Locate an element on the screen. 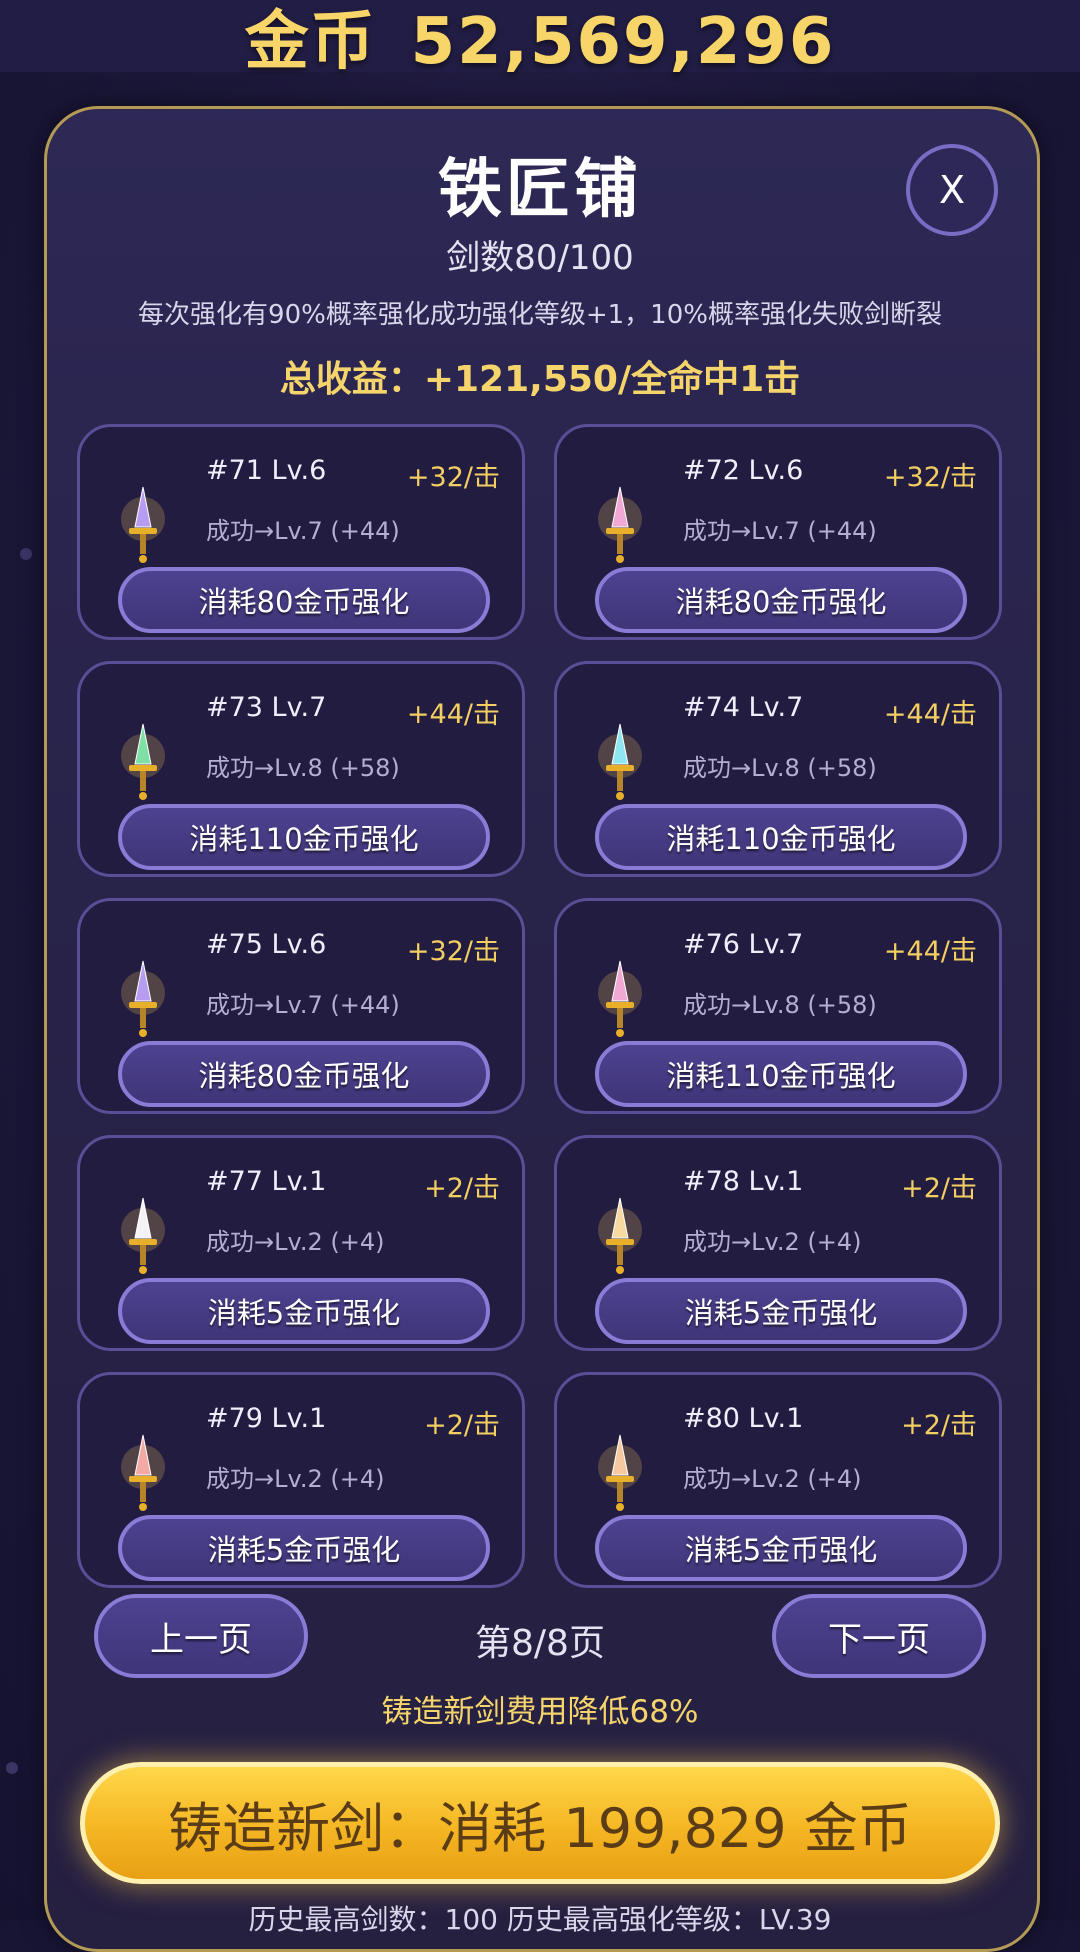 Image resolution: width=1080 pixels, height=1952 pixels. sword-card: #72 Lv.6 +32/击 成功→Lv.7 (+44) 消耗80金币强化 is located at coordinates (778, 532).